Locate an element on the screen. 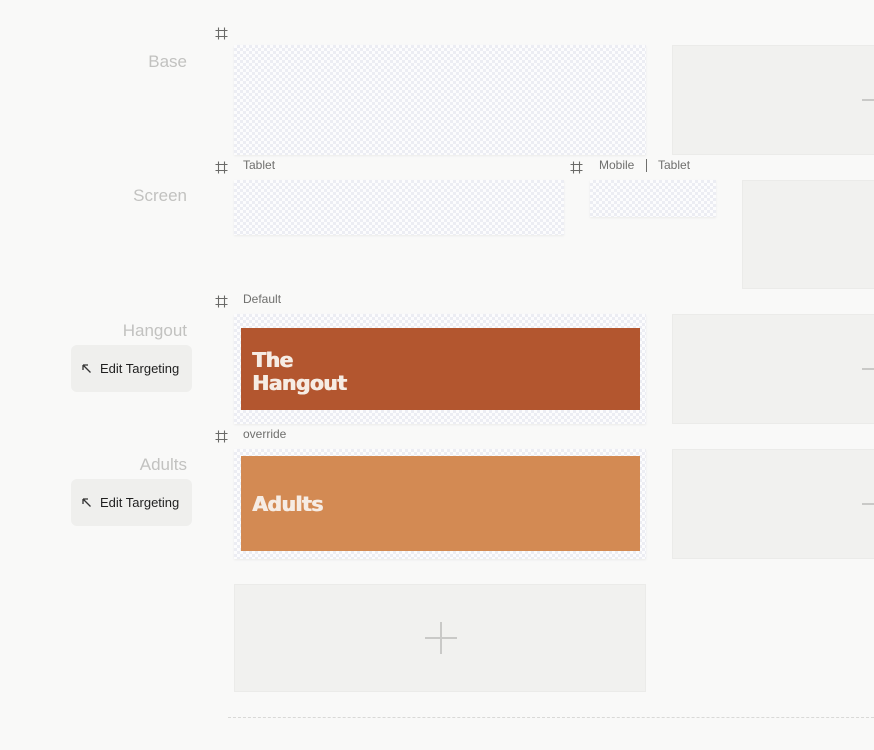  edit-targeting-button-adults: Edit Targeting is located at coordinates (131, 502).